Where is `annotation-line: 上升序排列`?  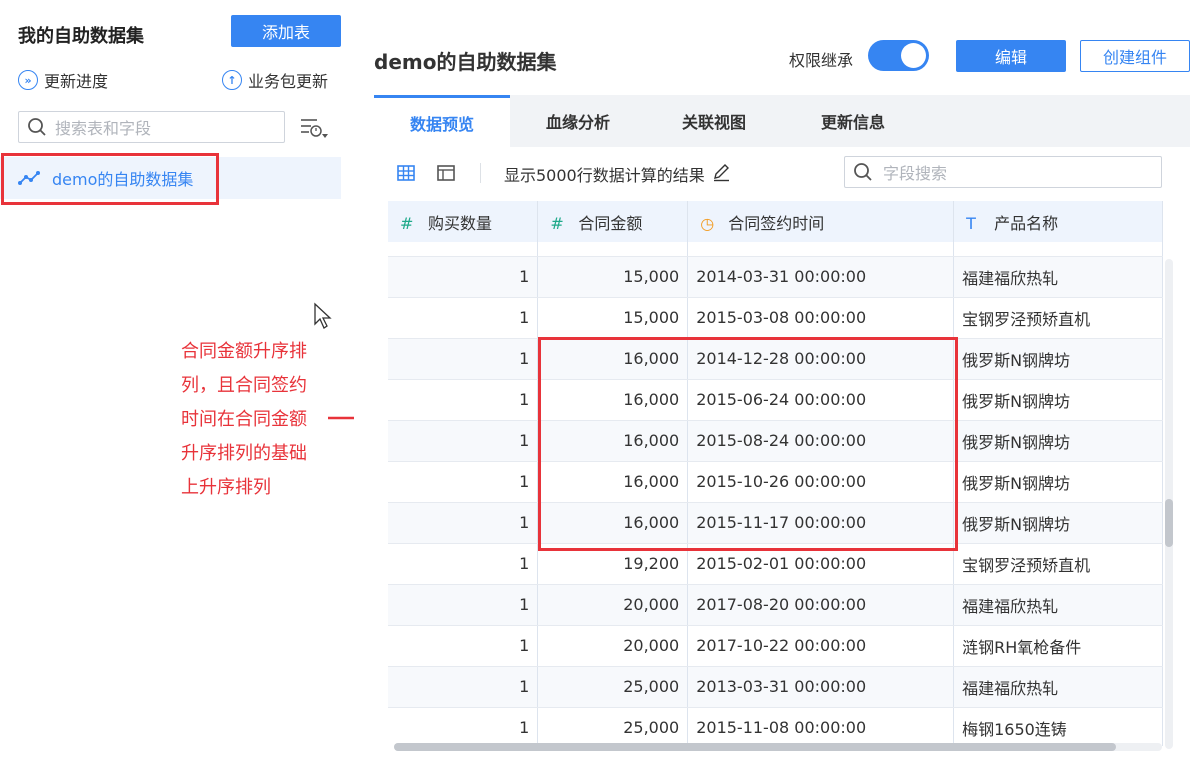 annotation-line: 上升序排列 is located at coordinates (226, 487).